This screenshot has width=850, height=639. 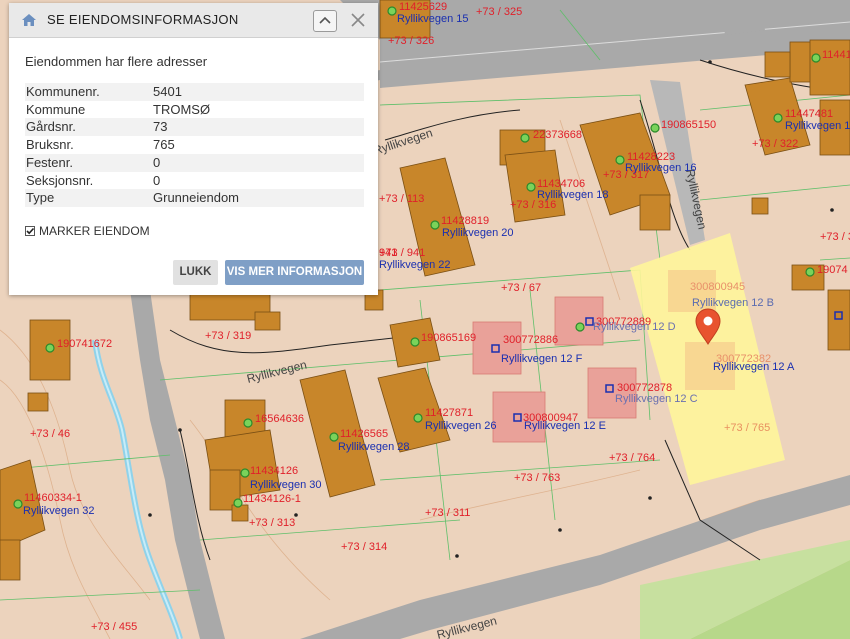 I want to click on home-icon, so click(x=29, y=22).